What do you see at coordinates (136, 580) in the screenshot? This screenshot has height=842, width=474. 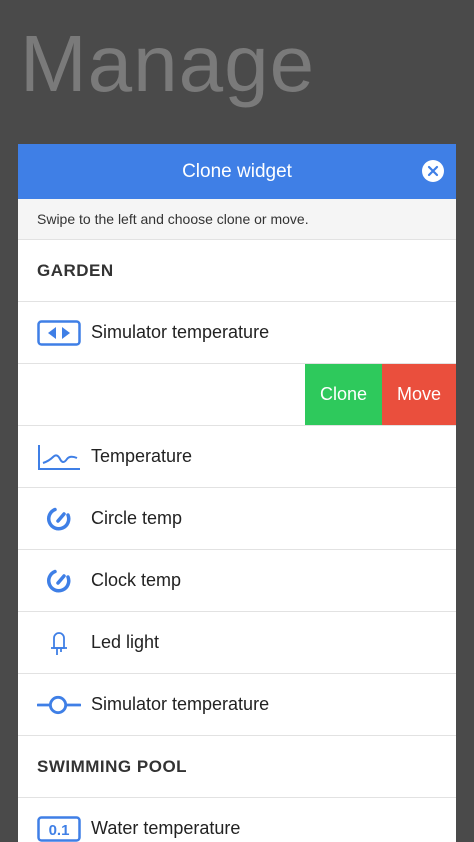 I see `item-label: Clock temp` at bounding box center [136, 580].